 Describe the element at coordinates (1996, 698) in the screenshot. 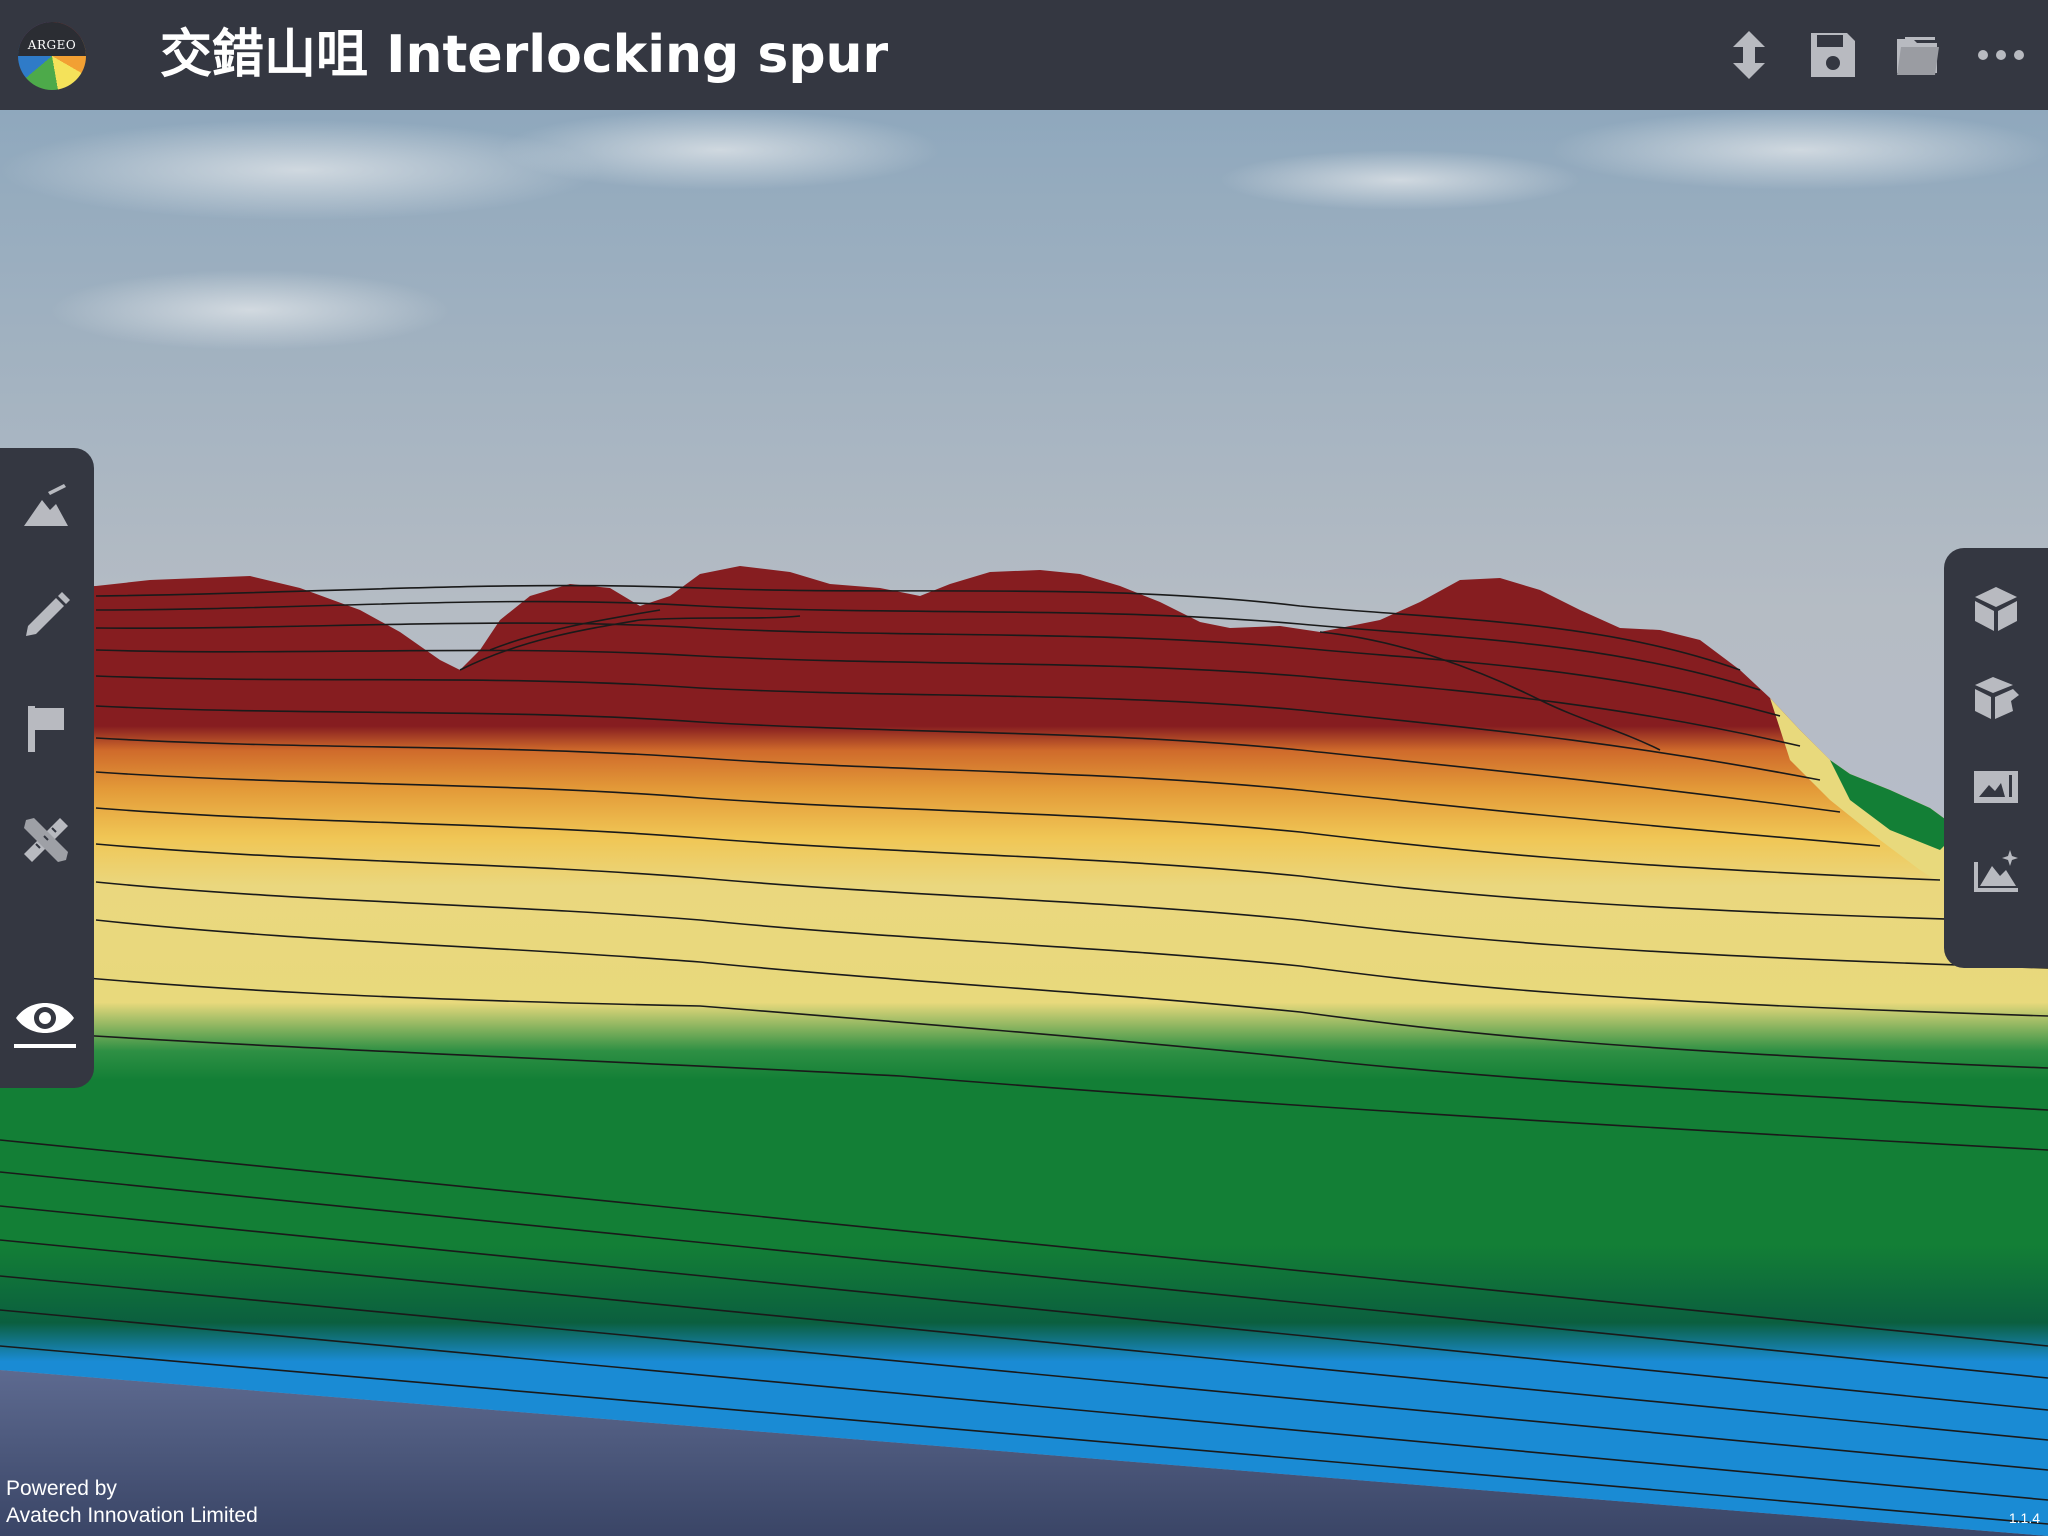

I see `cube-side-icon` at that location.